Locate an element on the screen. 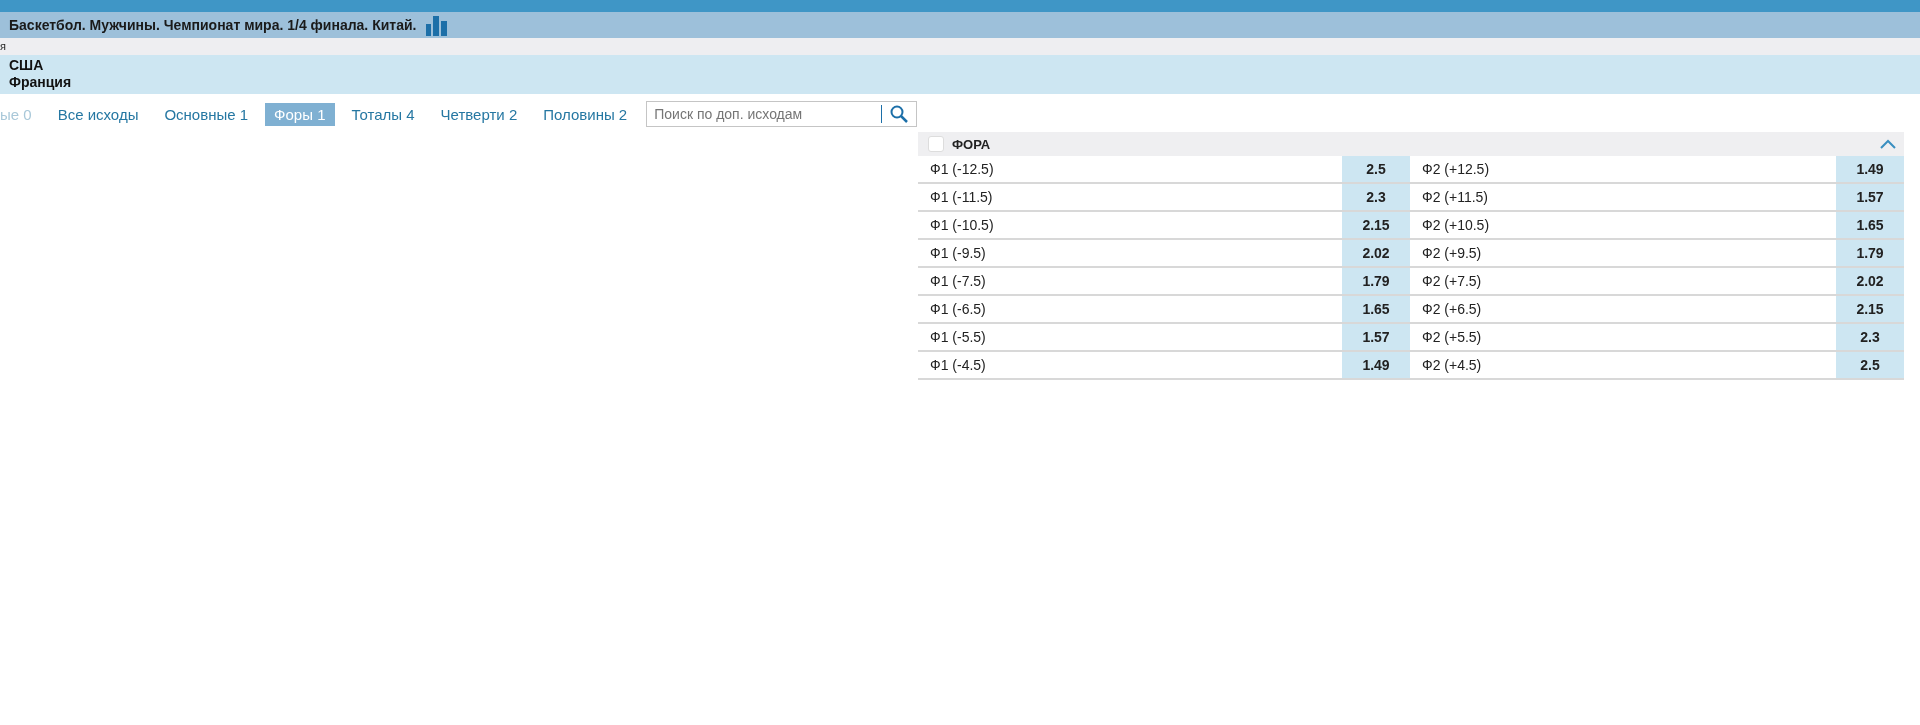  market-tab: Тоталы 4 is located at coordinates (383, 114).